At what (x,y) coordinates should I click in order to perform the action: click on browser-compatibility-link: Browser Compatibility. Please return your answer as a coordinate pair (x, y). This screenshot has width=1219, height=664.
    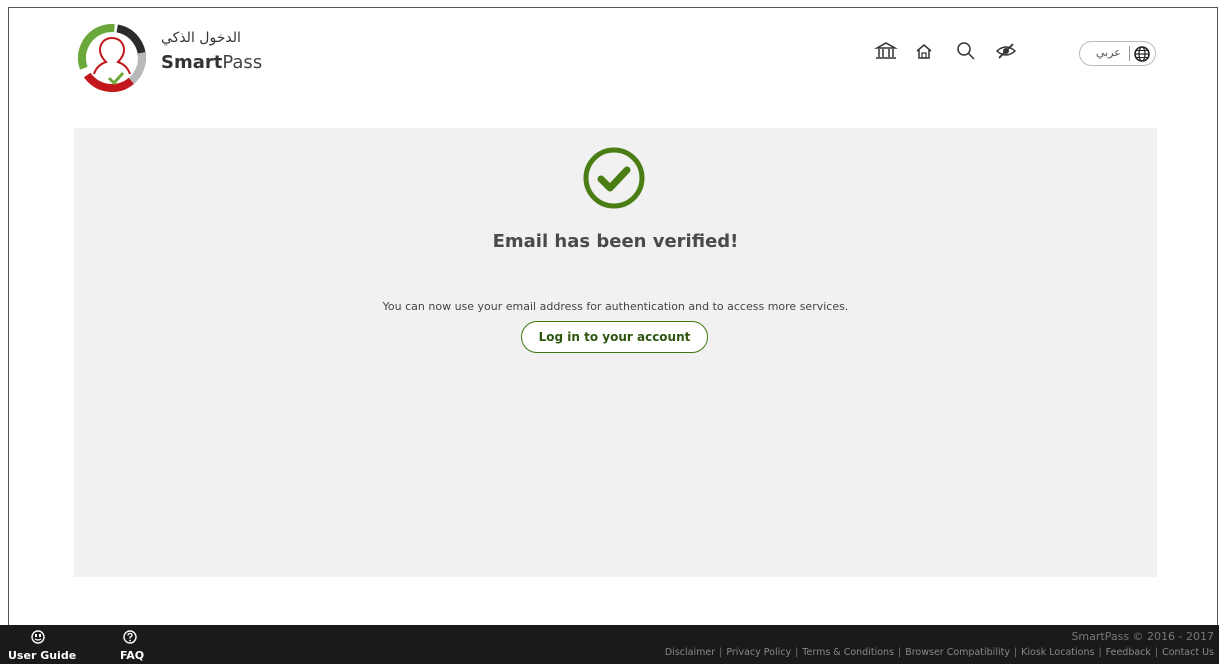
    Looking at the image, I should click on (957, 652).